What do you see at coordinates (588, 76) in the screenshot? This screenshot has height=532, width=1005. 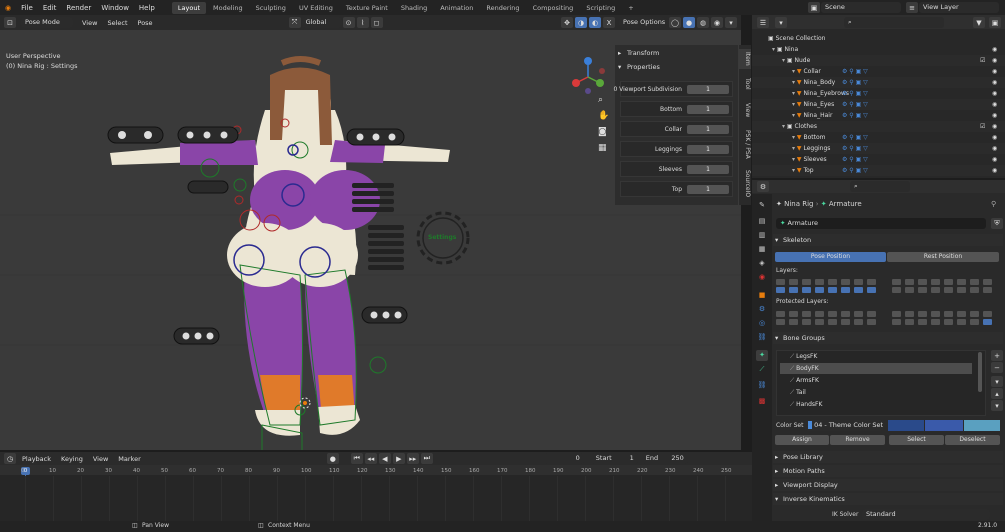 I see `navigation-gizmo` at bounding box center [588, 76].